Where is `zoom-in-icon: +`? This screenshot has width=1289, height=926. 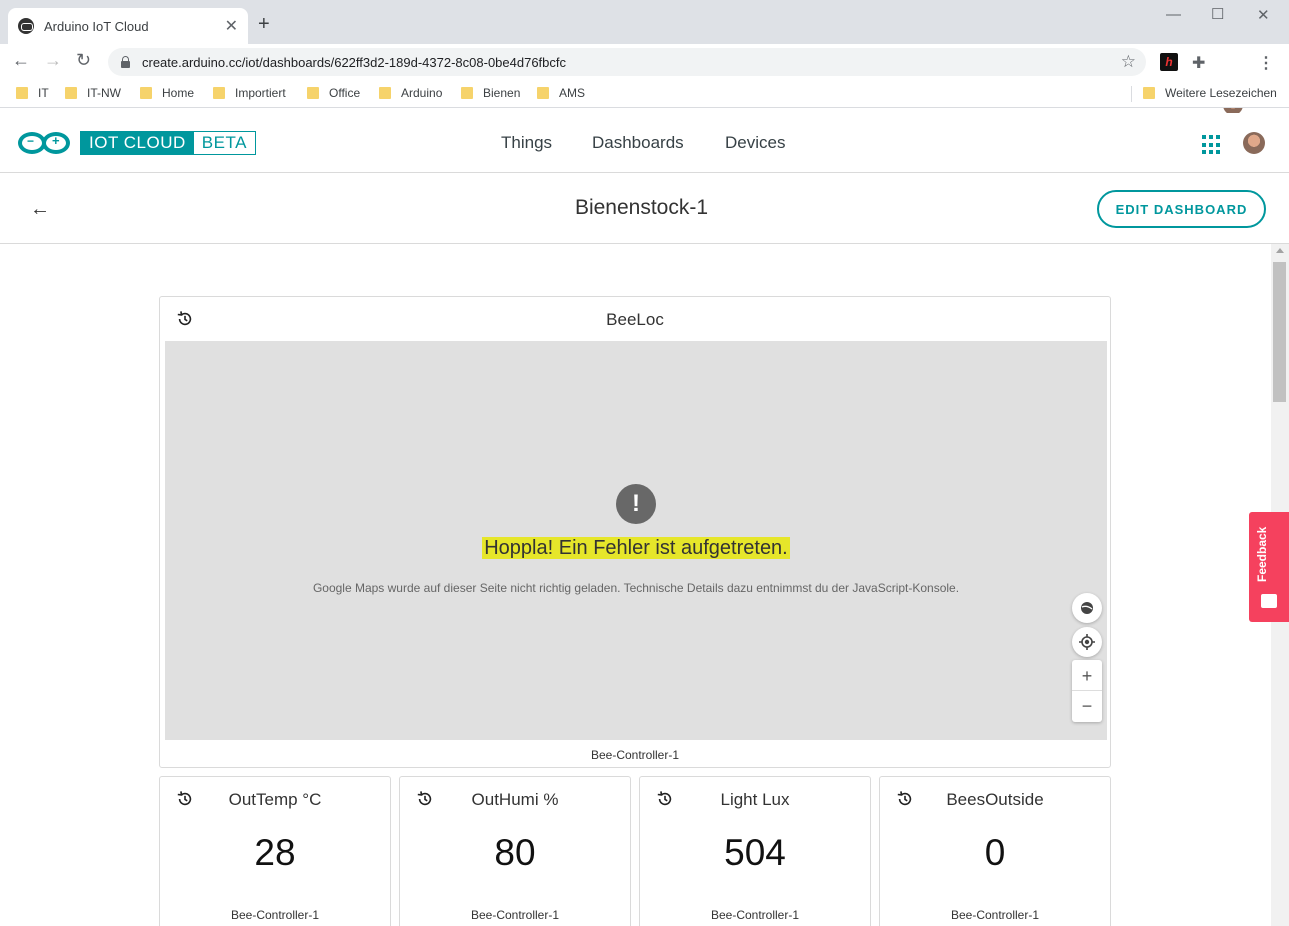 zoom-in-icon: + is located at coordinates (1087, 676).